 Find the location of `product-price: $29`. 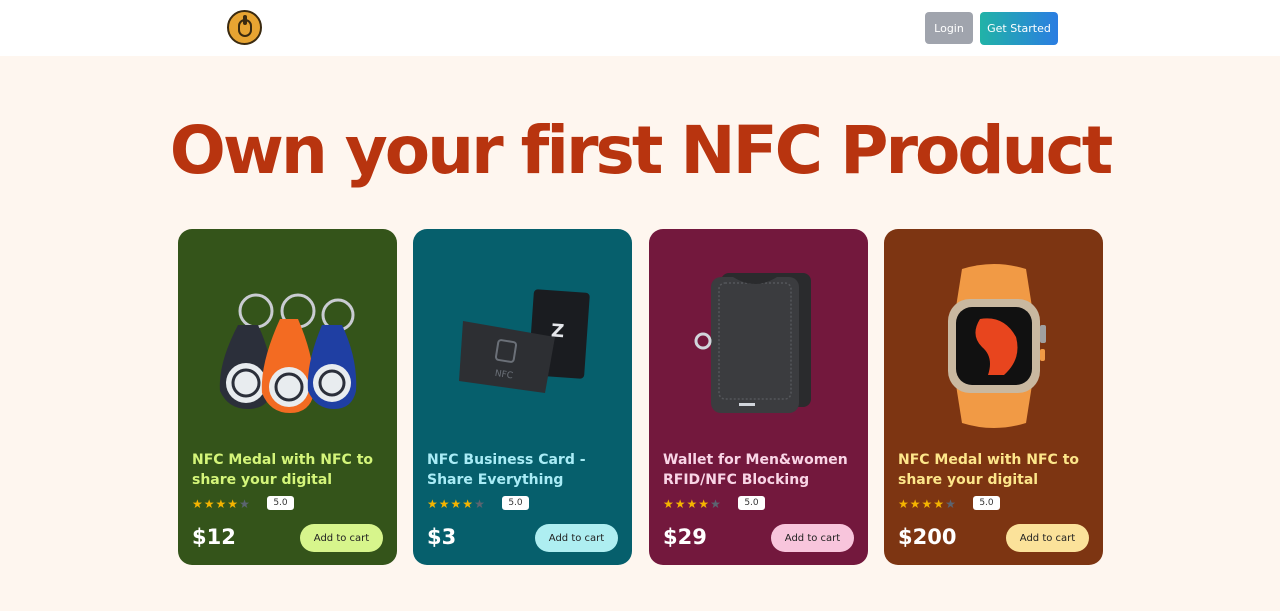

product-price: $29 is located at coordinates (685, 537).